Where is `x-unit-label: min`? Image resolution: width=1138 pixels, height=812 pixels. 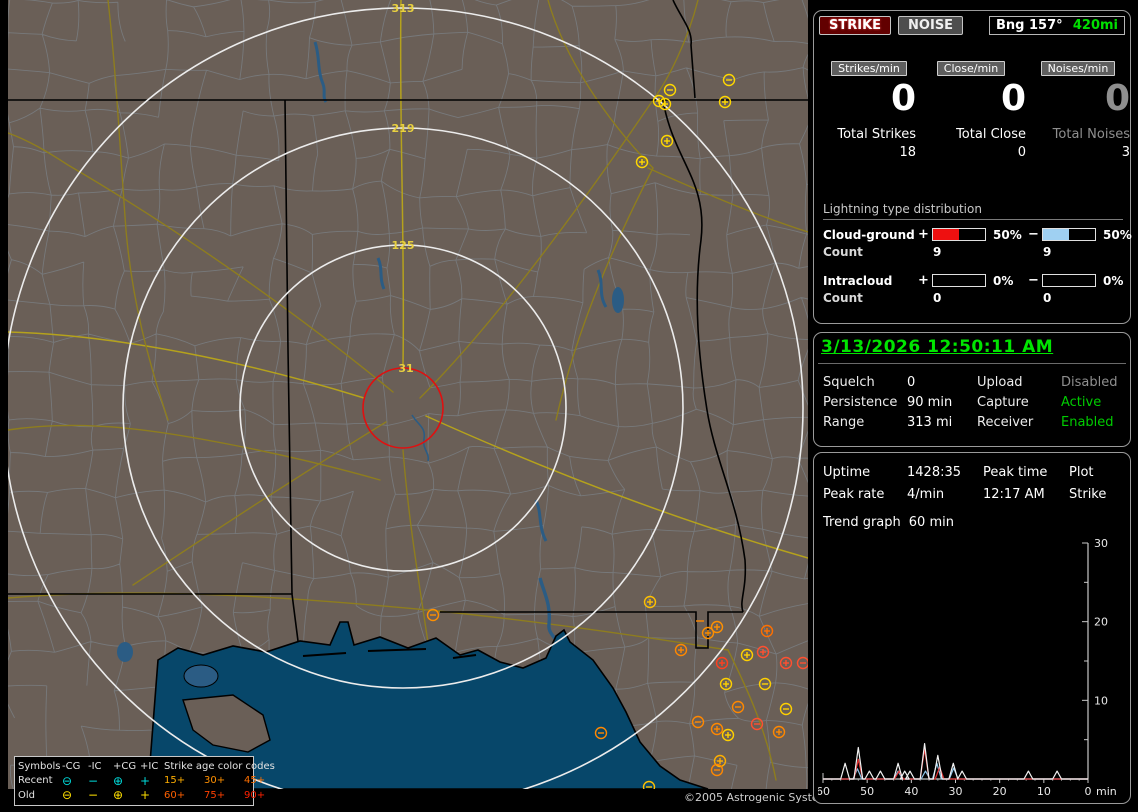 x-unit-label: min is located at coordinates (1106, 791).